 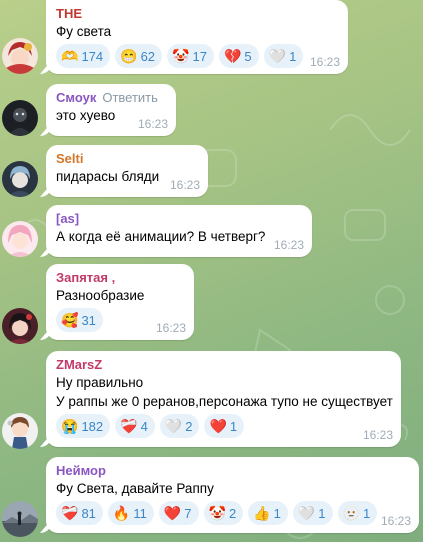 I want to click on chibi-character-avatar-icon, so click(x=20, y=431).